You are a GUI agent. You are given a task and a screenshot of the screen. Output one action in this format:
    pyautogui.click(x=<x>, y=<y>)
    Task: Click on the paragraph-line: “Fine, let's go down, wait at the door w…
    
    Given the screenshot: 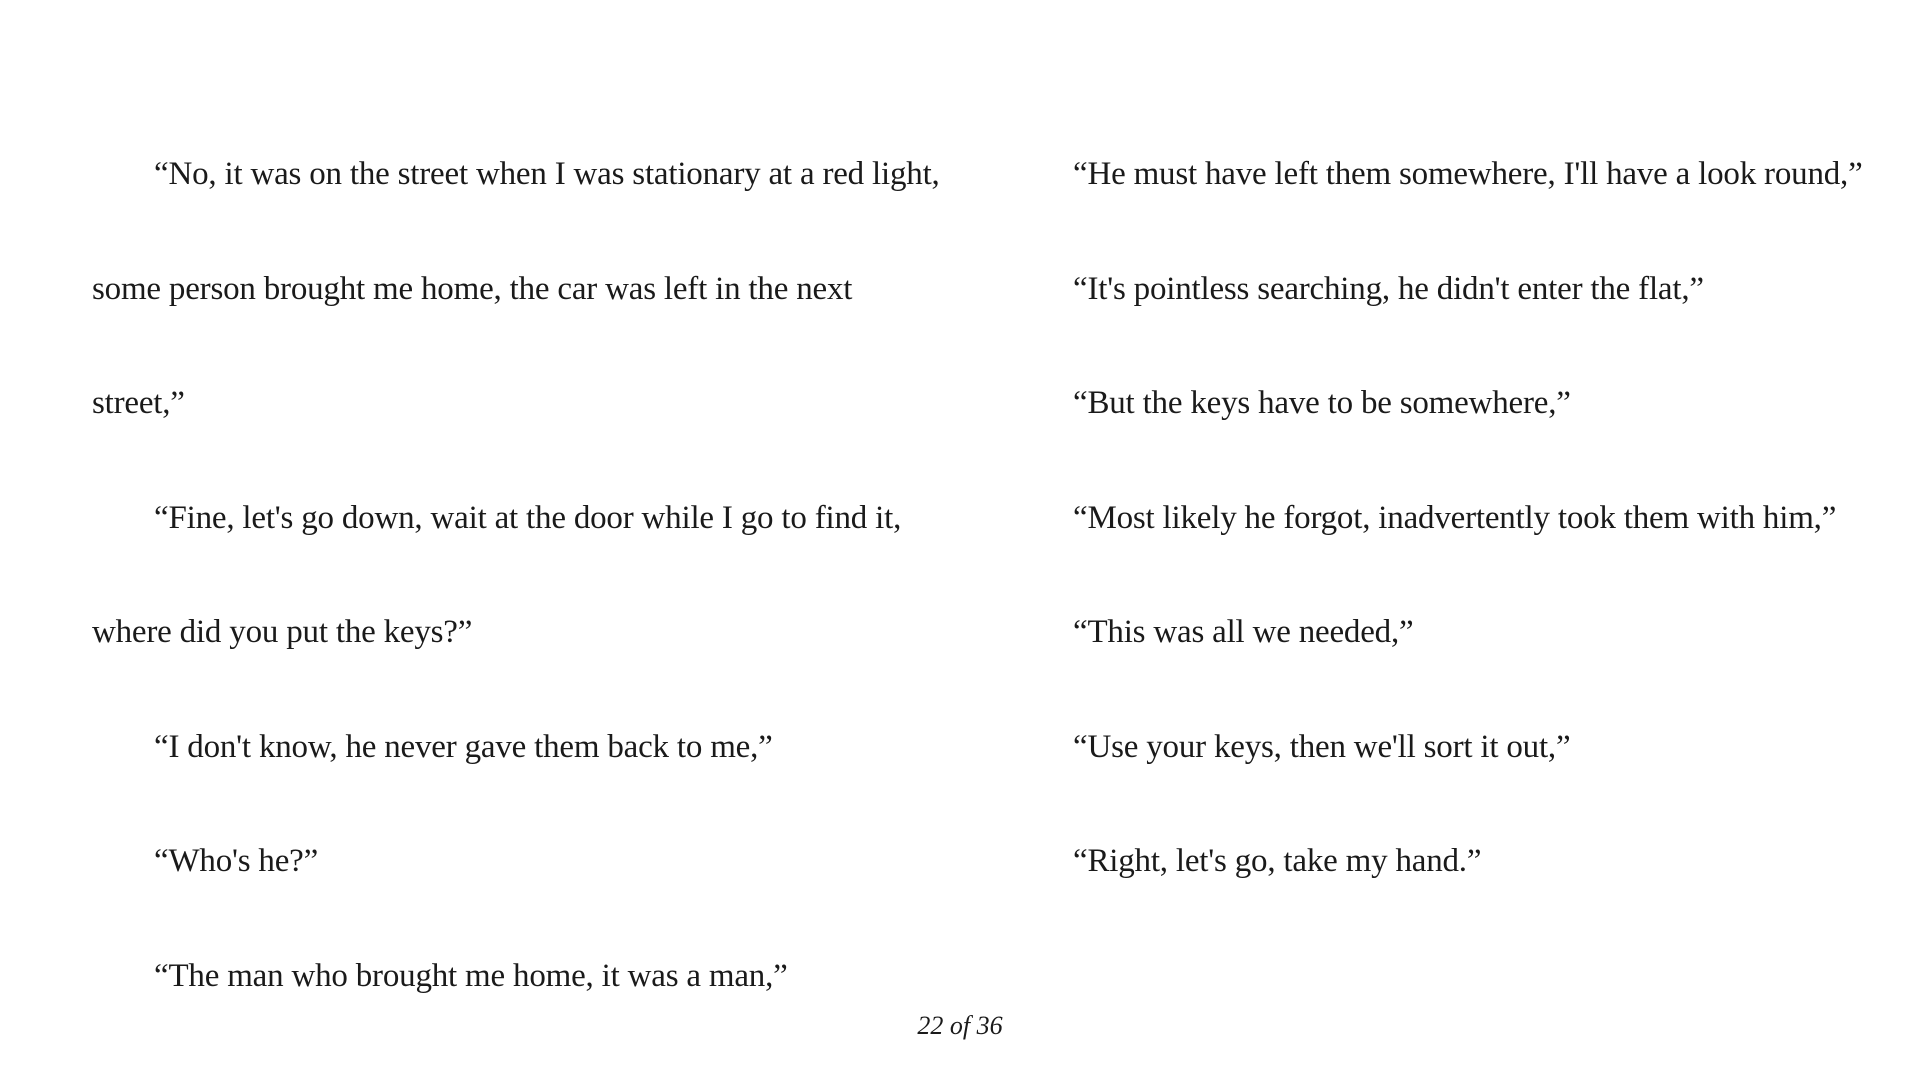 What is the action you would take?
    pyautogui.click(x=528, y=517)
    